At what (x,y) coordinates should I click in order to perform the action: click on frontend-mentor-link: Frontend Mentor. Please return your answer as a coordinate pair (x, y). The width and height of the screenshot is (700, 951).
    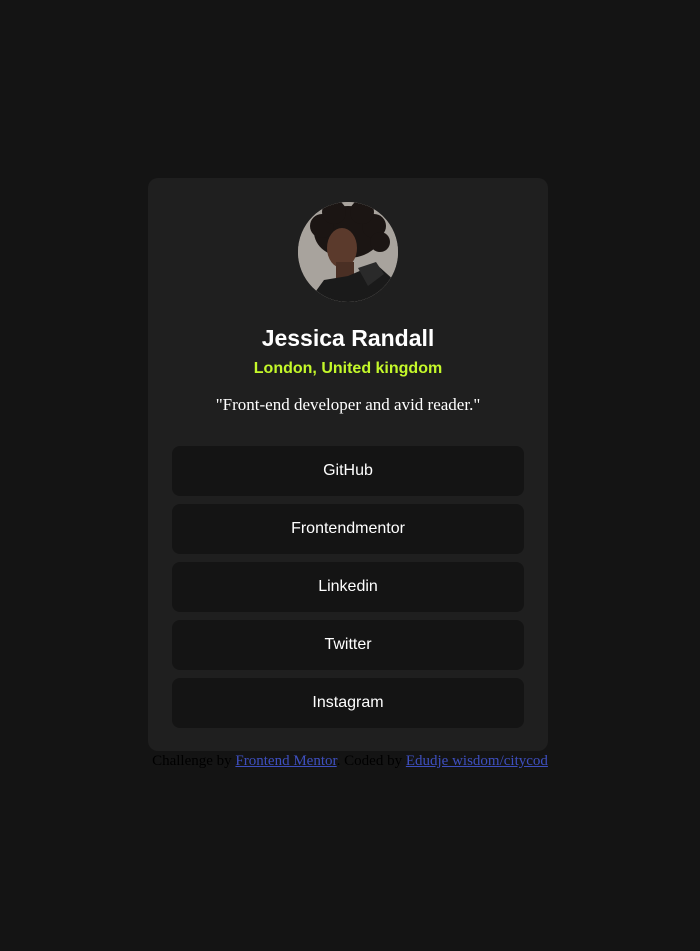
    Looking at the image, I should click on (285, 761).